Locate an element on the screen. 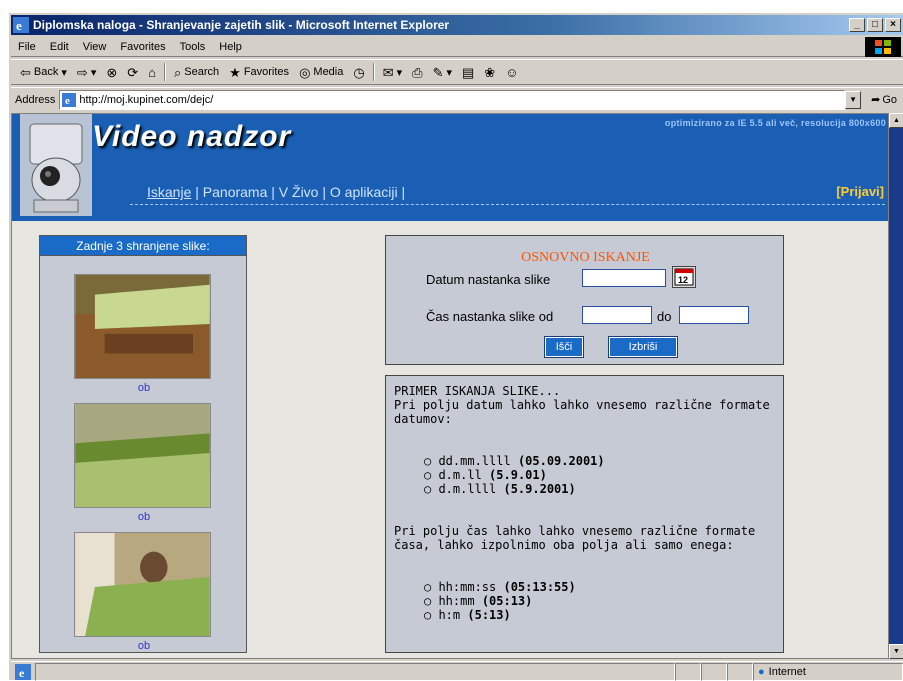  history-button: ◷ is located at coordinates (358, 72).